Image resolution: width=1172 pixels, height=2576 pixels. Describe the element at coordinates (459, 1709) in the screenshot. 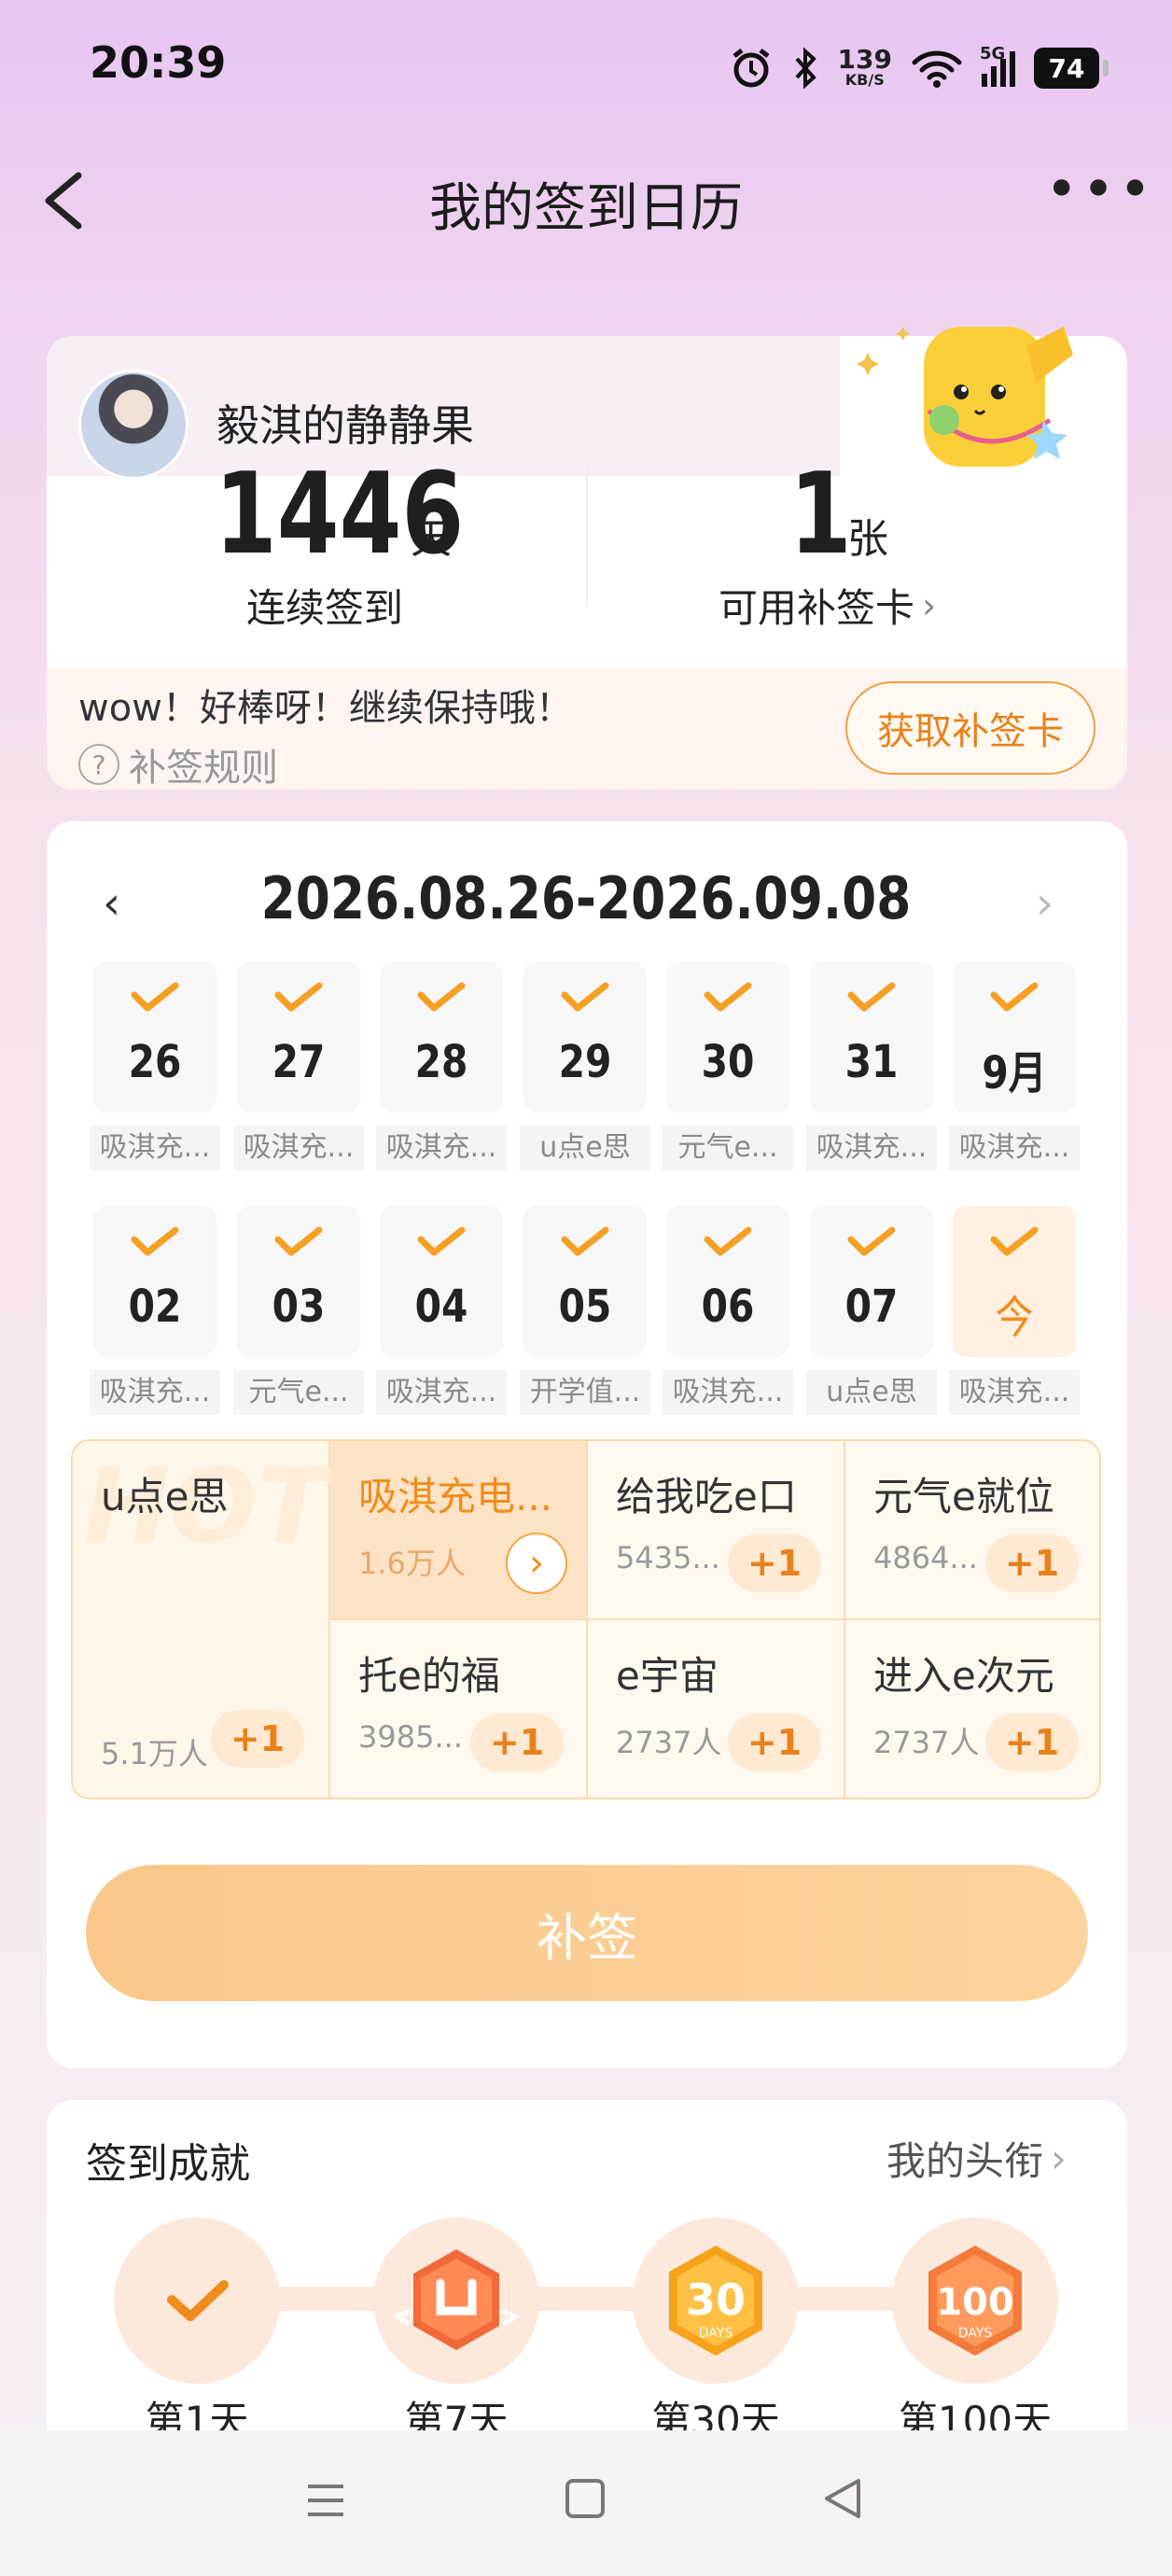

I see `topic-cell: 托e的福 3985... +1` at that location.